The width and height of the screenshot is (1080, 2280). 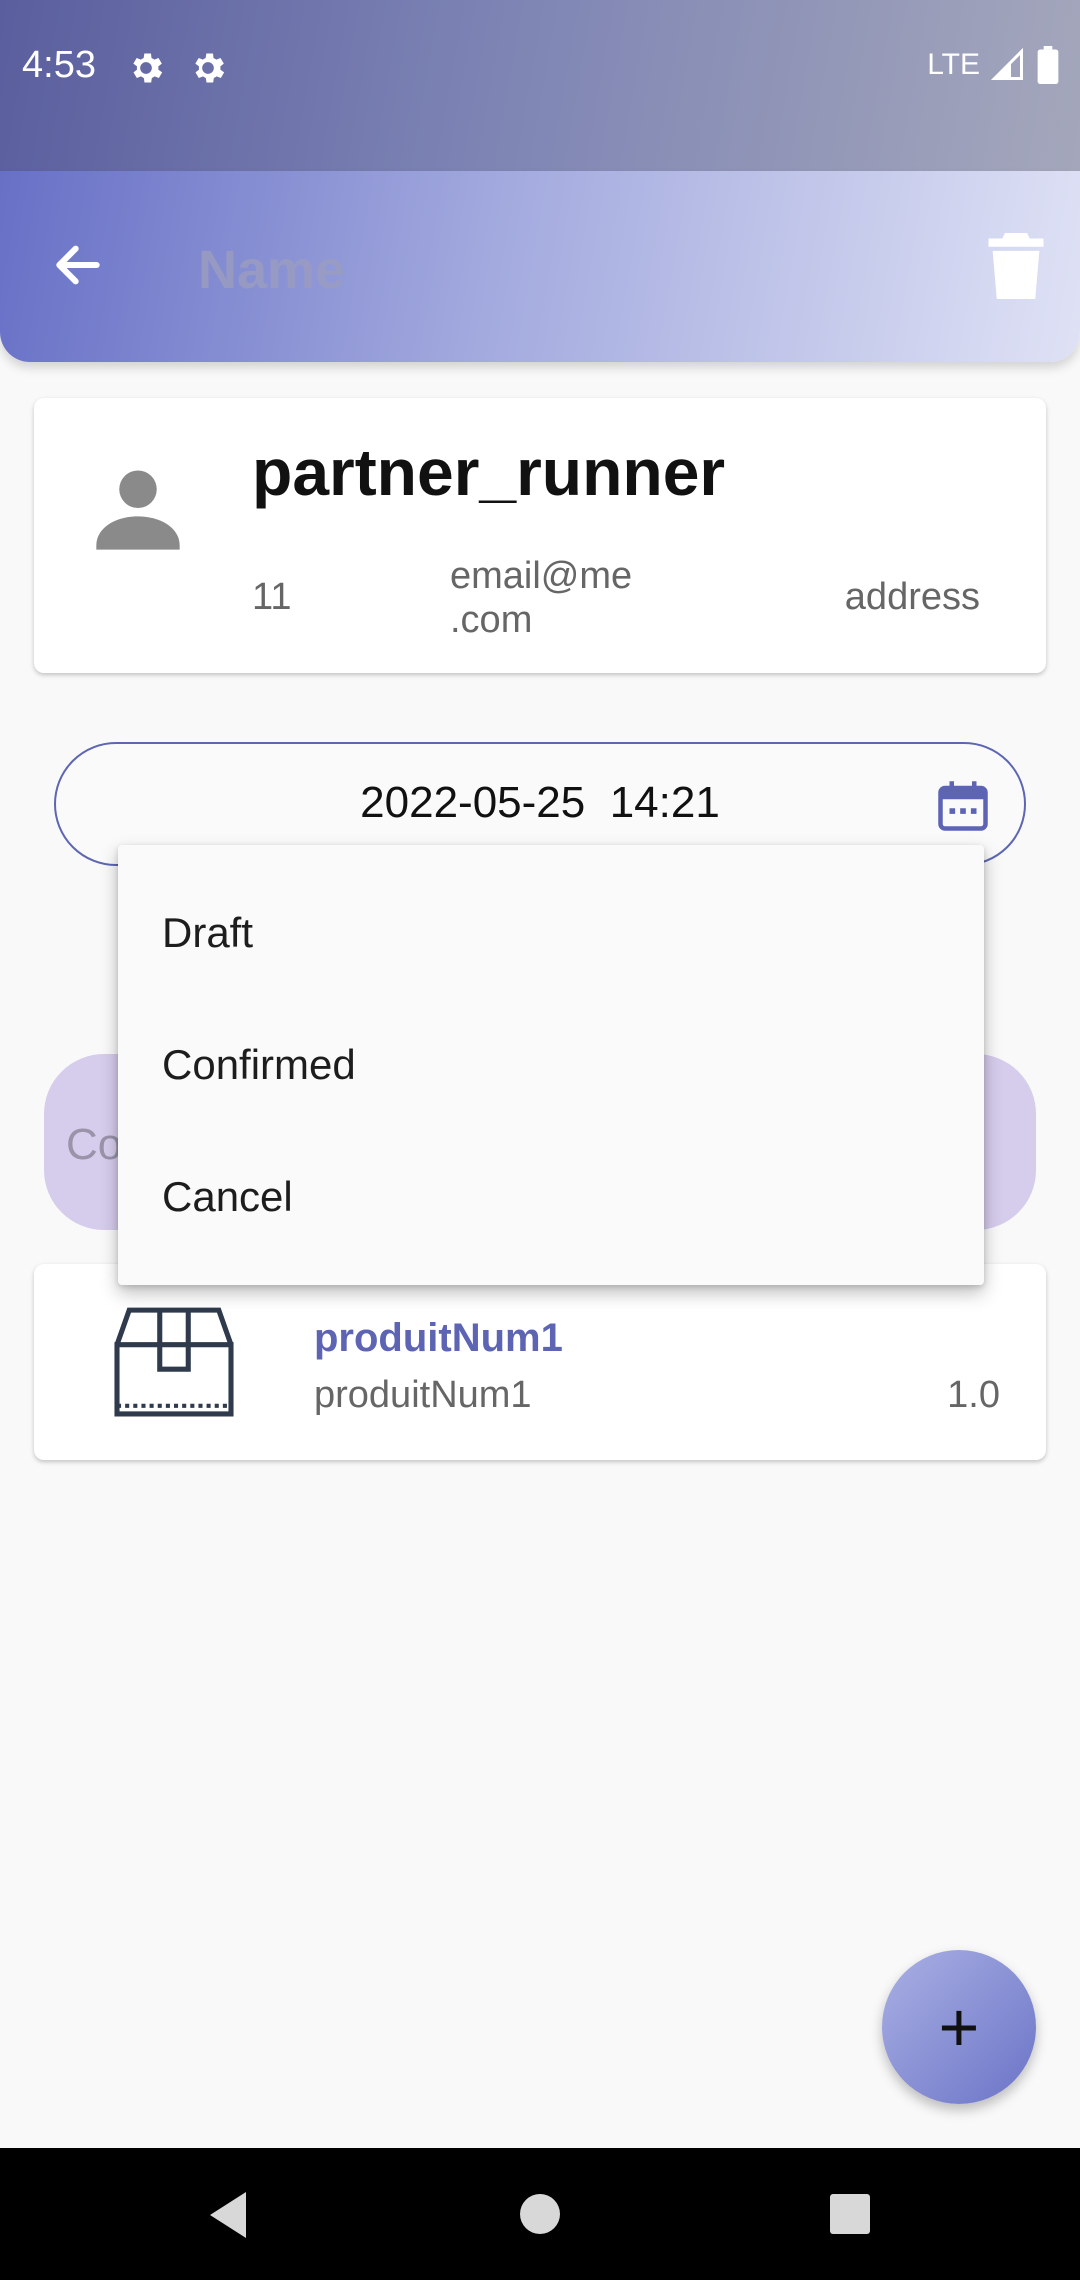 What do you see at coordinates (78, 265) in the screenshot?
I see `back-arrow-icon` at bounding box center [78, 265].